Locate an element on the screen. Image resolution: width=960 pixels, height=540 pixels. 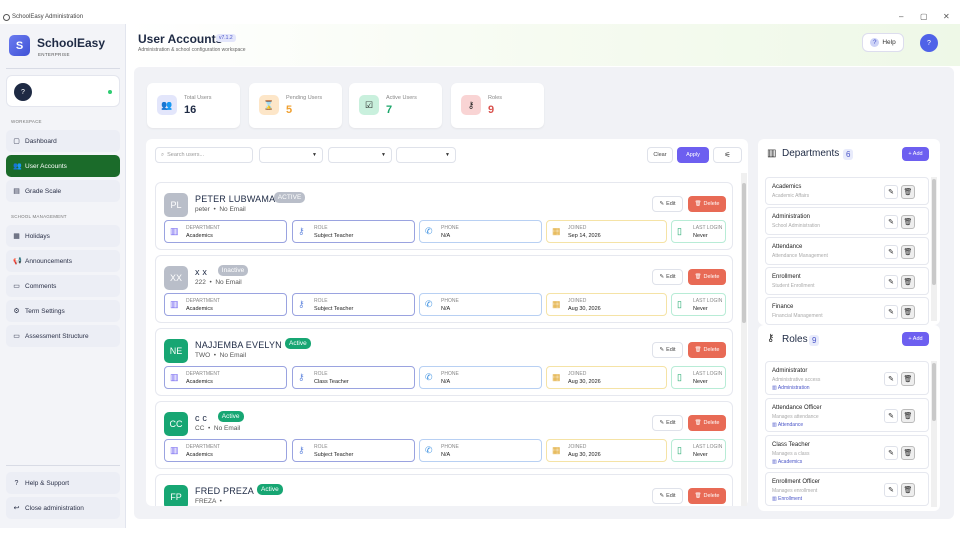
maximize-button: ▢ is located at coordinates (924, 16).